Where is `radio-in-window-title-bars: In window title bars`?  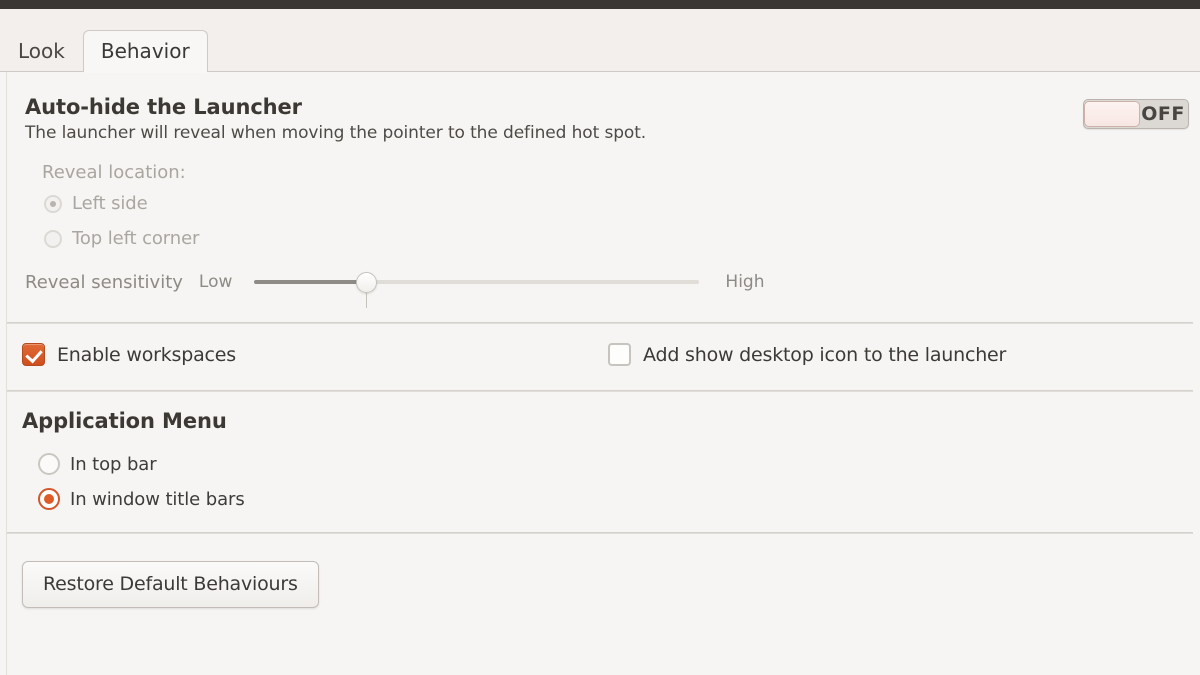 radio-in-window-title-bars: In window title bars is located at coordinates (141, 499).